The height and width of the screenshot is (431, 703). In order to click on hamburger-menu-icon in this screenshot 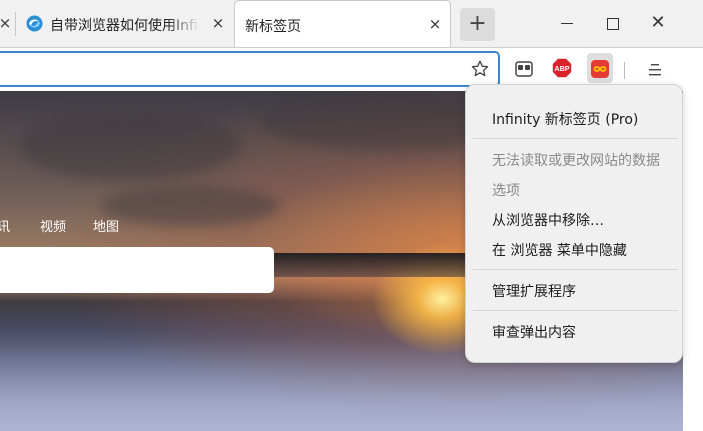, I will do `click(655, 70)`.